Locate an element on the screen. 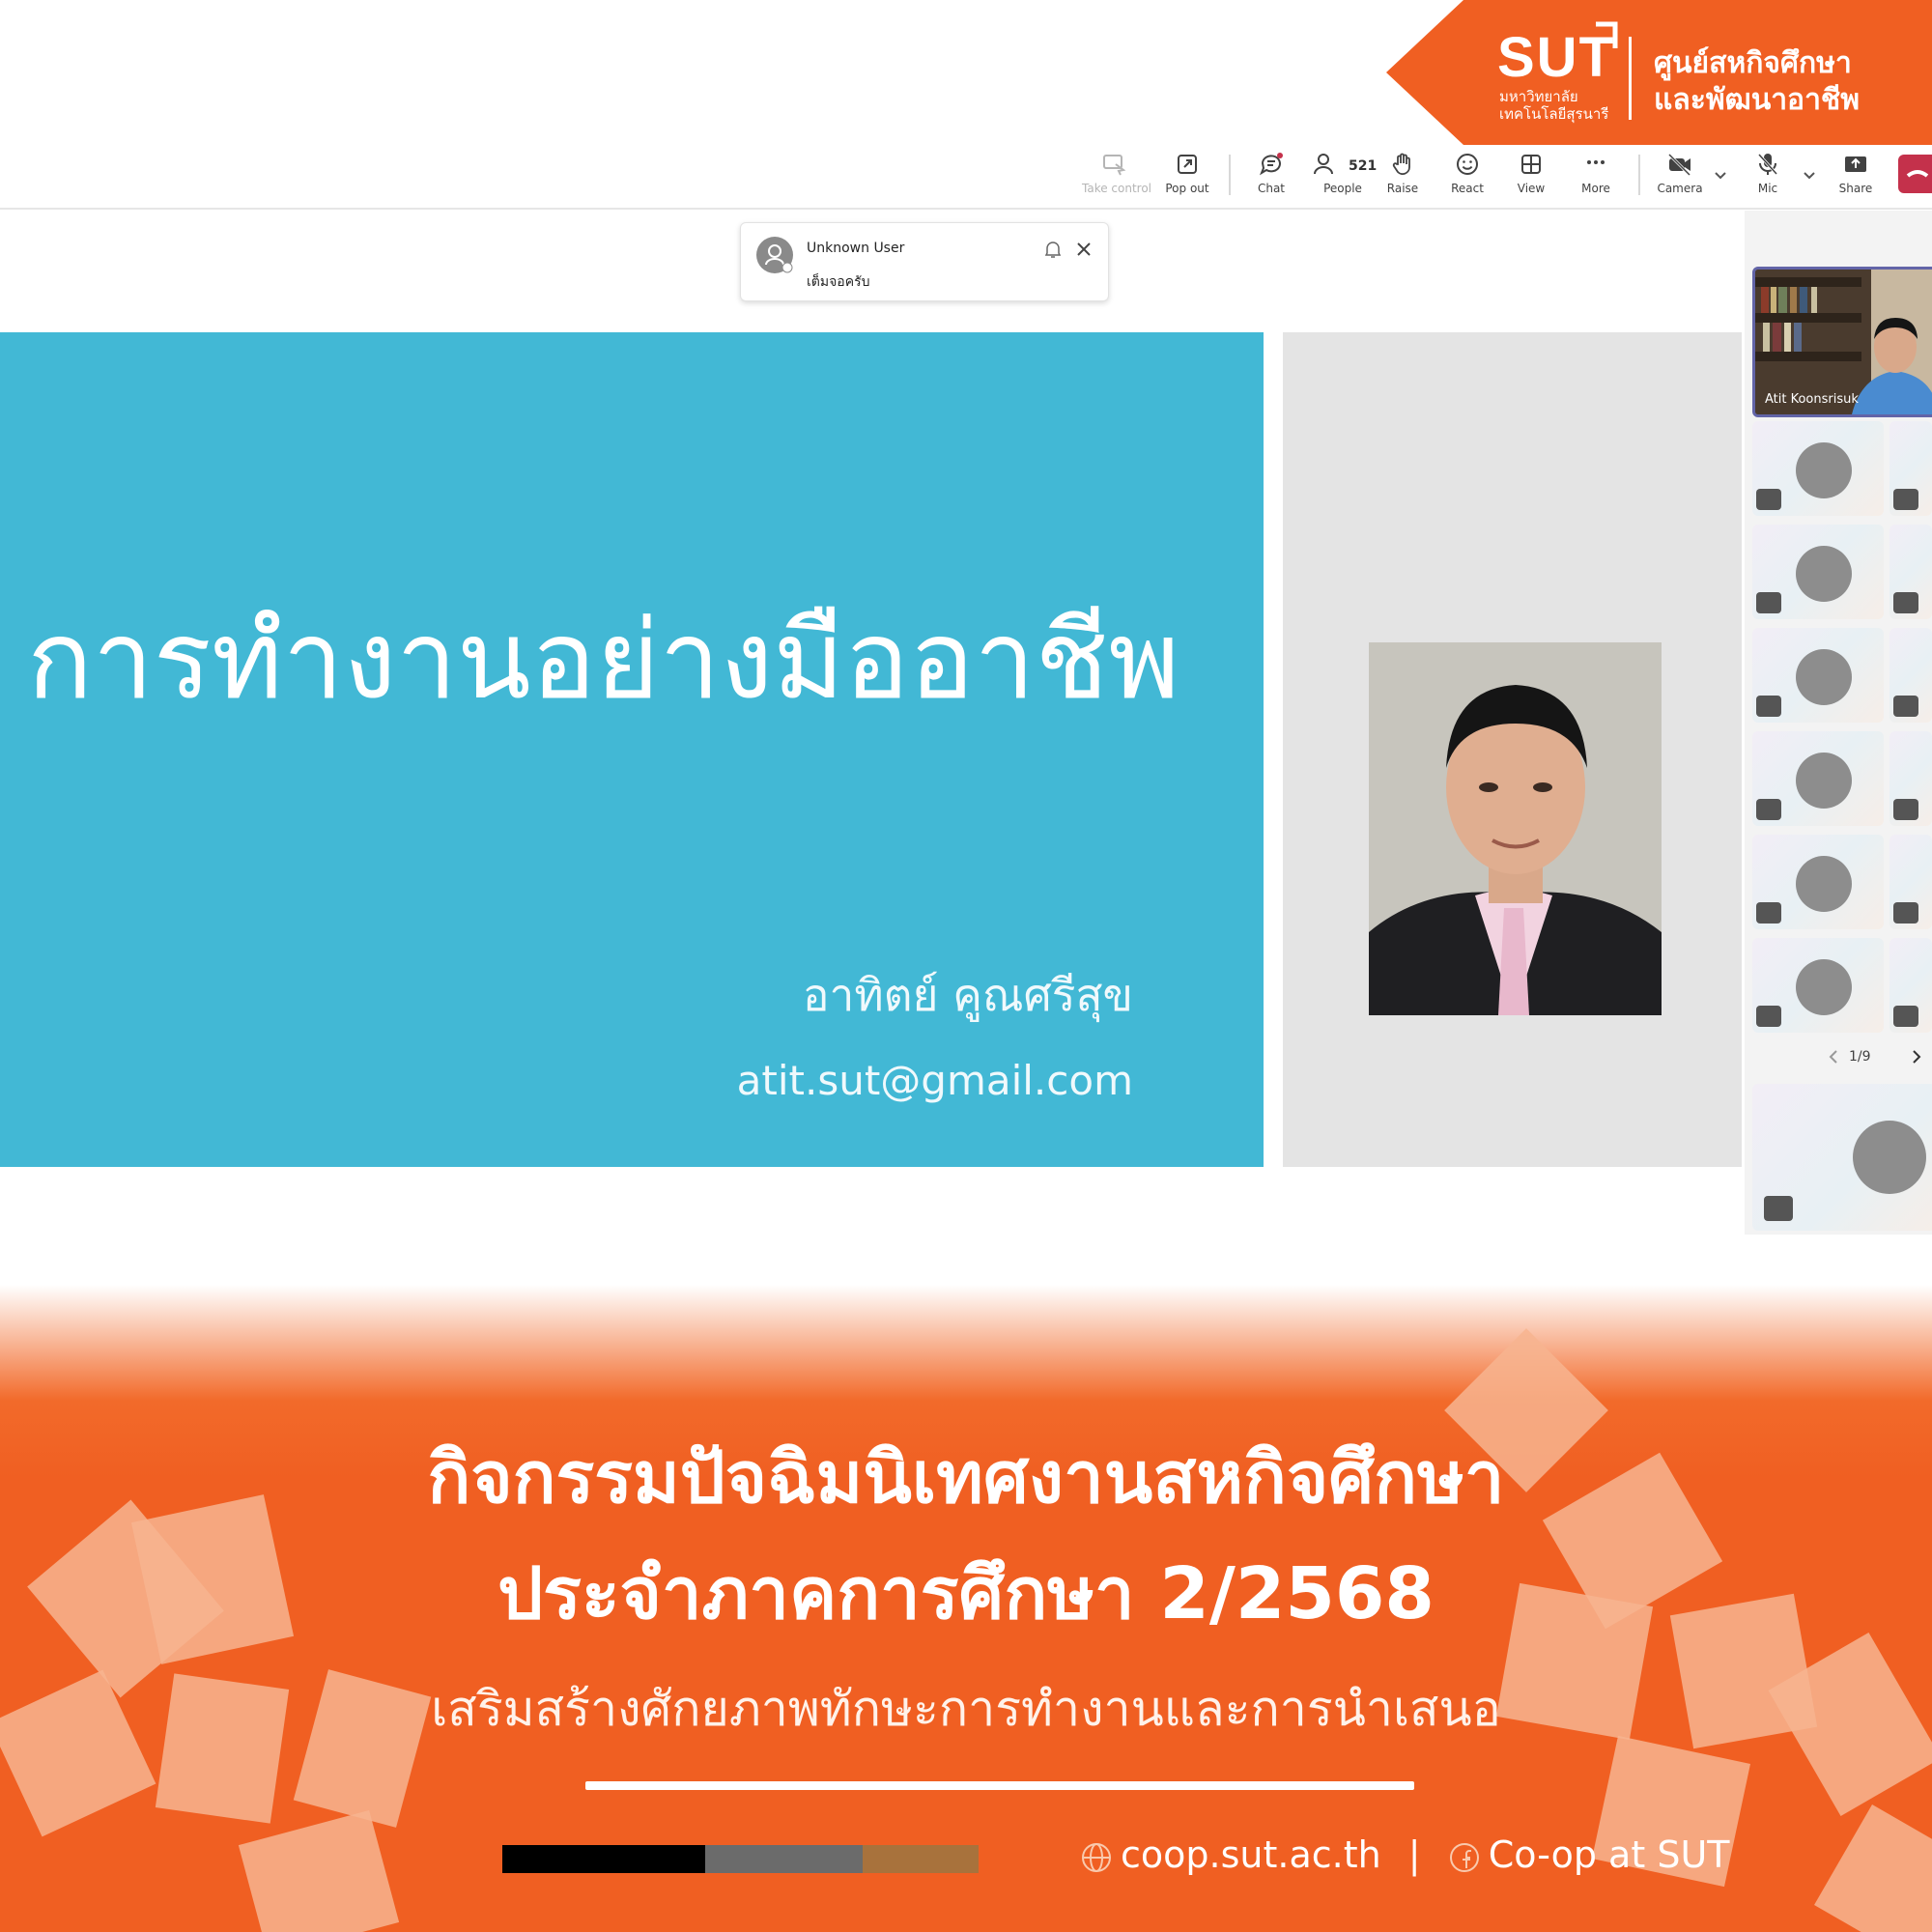 This screenshot has height=1932, width=1932. mute-notifications-icon is located at coordinates (1053, 249).